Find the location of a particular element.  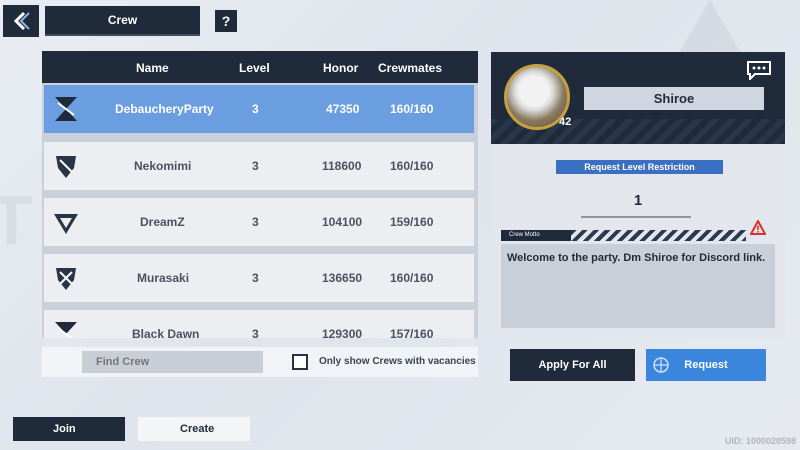

crew-row: Nekomimi 3 118600 160/160 is located at coordinates (259, 166).